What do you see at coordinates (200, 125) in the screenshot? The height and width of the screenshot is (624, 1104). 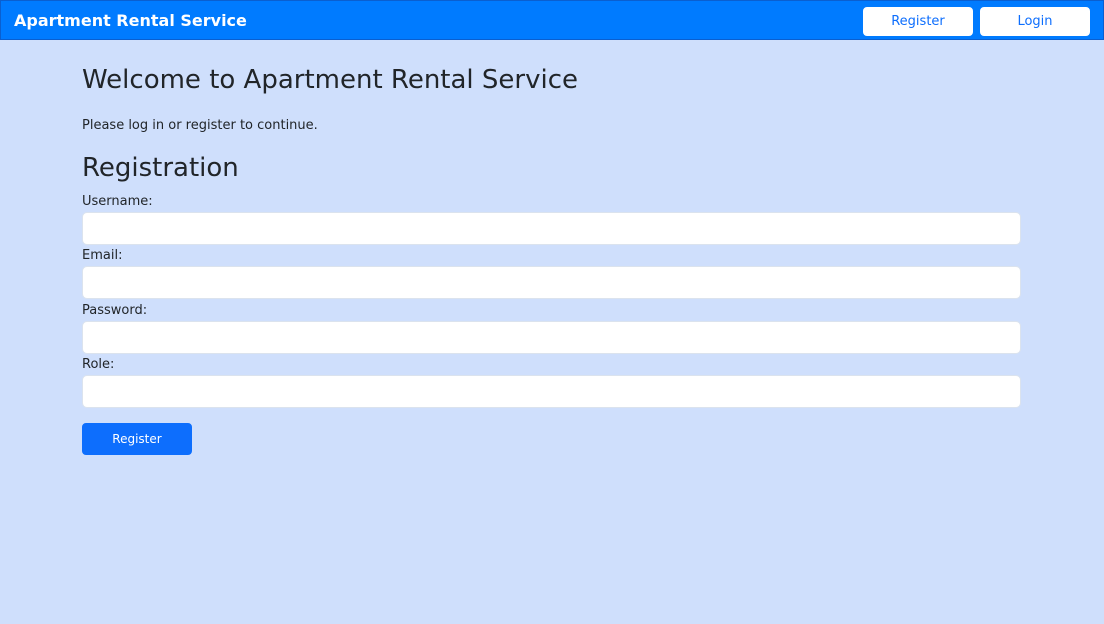 I see `intro-text: Please log in or register to continue.` at bounding box center [200, 125].